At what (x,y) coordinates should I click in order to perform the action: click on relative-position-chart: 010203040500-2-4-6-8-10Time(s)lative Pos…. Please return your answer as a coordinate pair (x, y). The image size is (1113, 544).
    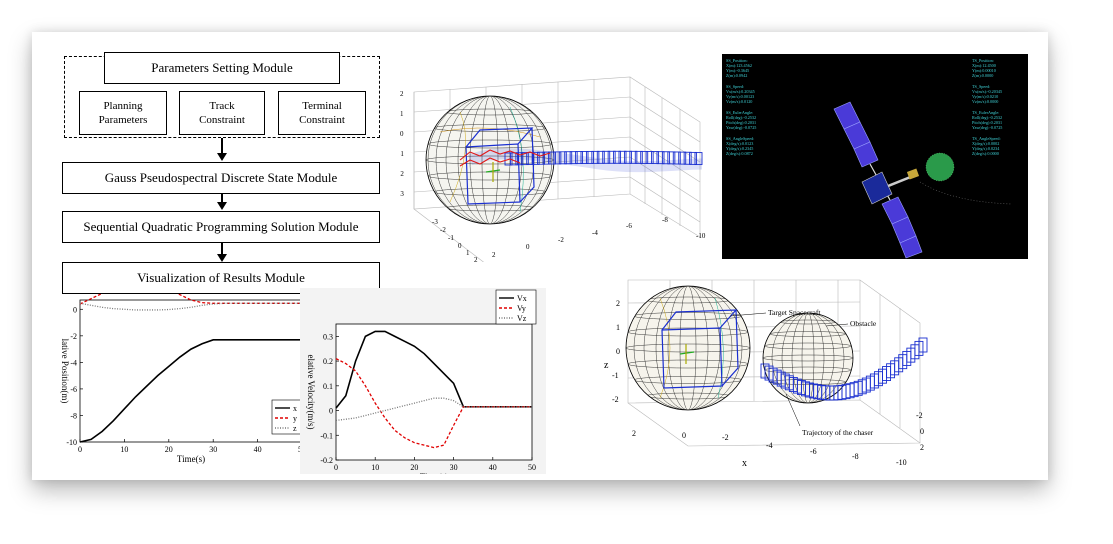
    Looking at the image, I should click on (181, 383).